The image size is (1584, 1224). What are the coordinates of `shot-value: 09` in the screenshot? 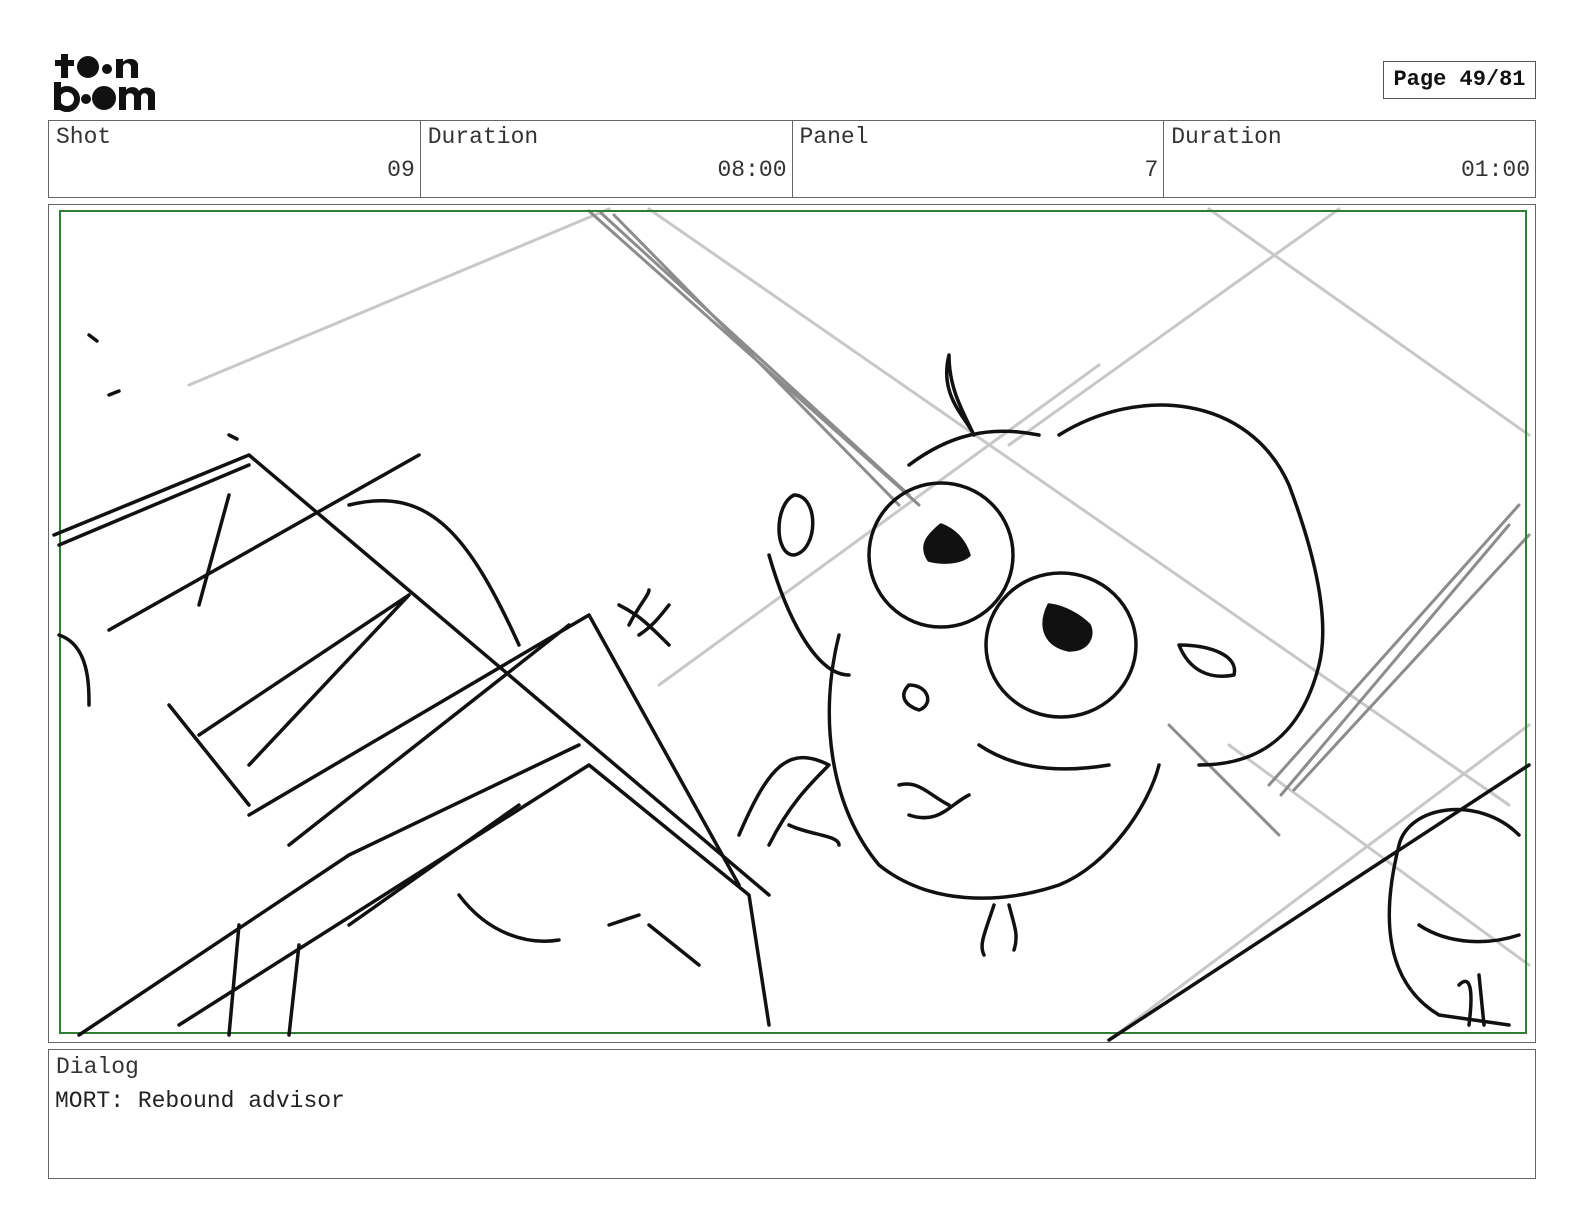 It's located at (401, 170).